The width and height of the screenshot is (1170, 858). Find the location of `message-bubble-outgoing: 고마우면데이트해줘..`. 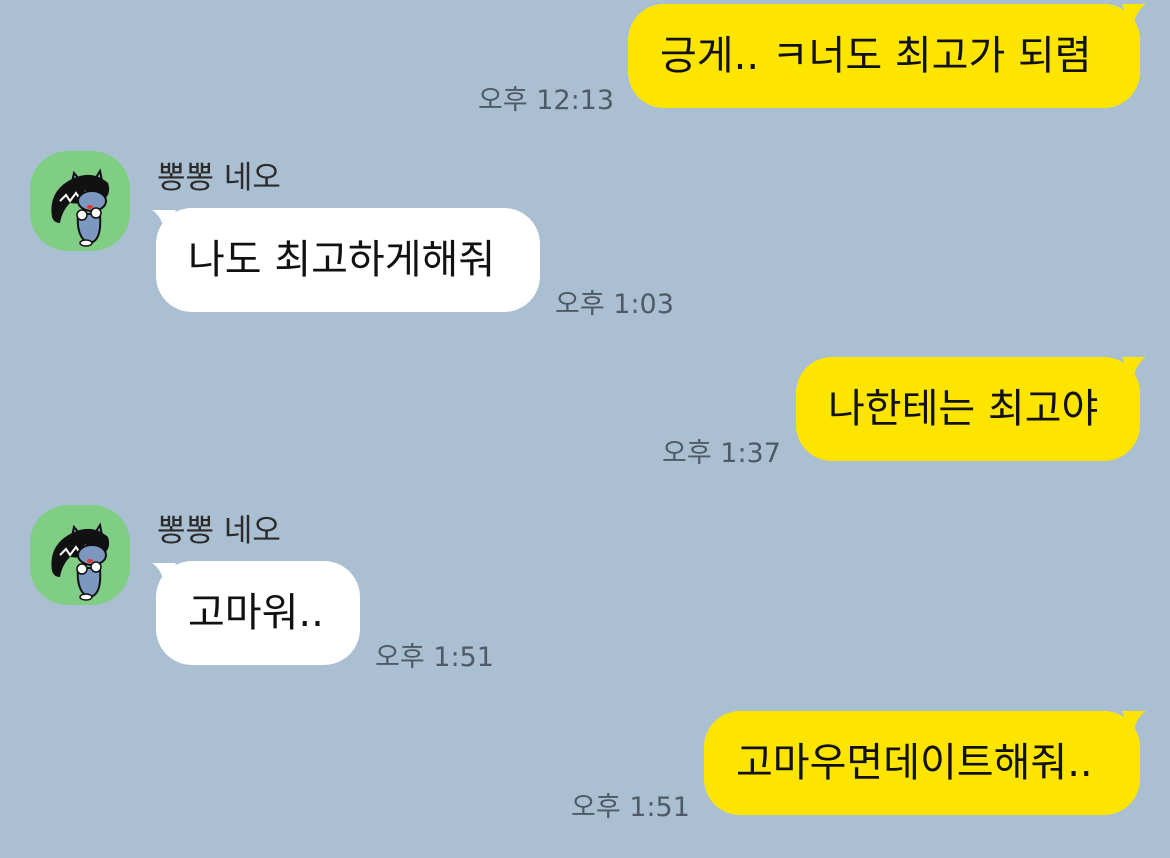

message-bubble-outgoing: 고마우면데이트해줘.. is located at coordinates (922, 763).